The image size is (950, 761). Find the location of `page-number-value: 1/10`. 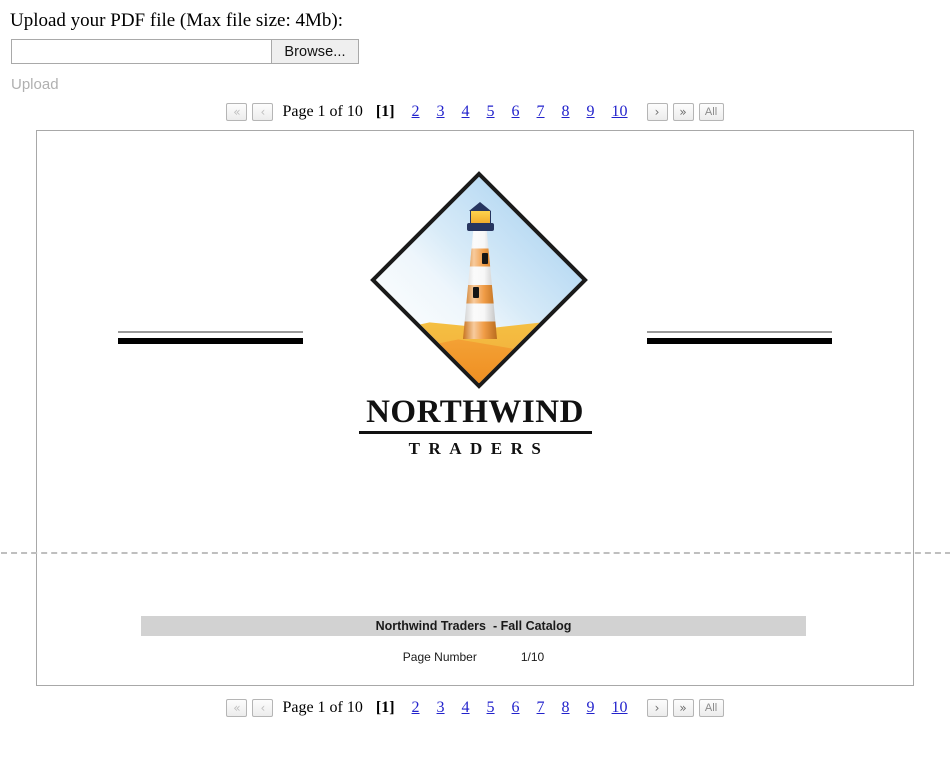

page-number-value: 1/10 is located at coordinates (532, 657).